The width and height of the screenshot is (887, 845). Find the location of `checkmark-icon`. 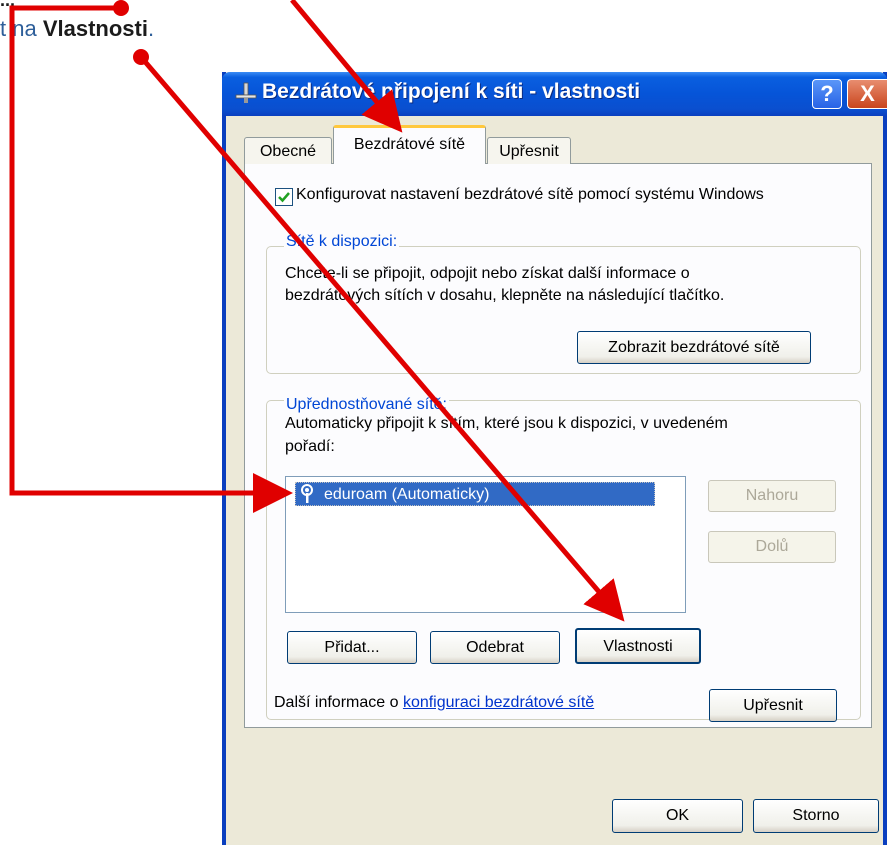

checkmark-icon is located at coordinates (284, 197).